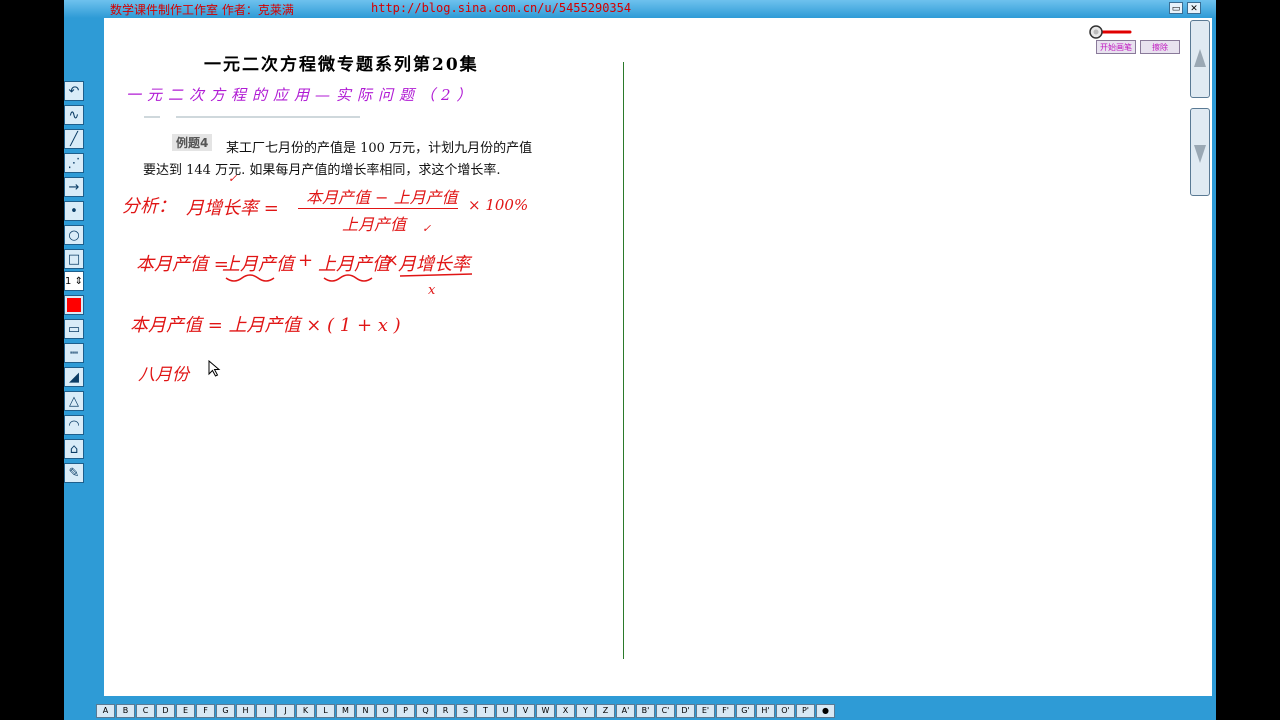 This screenshot has height=720, width=1280. Describe the element at coordinates (585, 711) in the screenshot. I see `alphabet-key: Y` at that location.